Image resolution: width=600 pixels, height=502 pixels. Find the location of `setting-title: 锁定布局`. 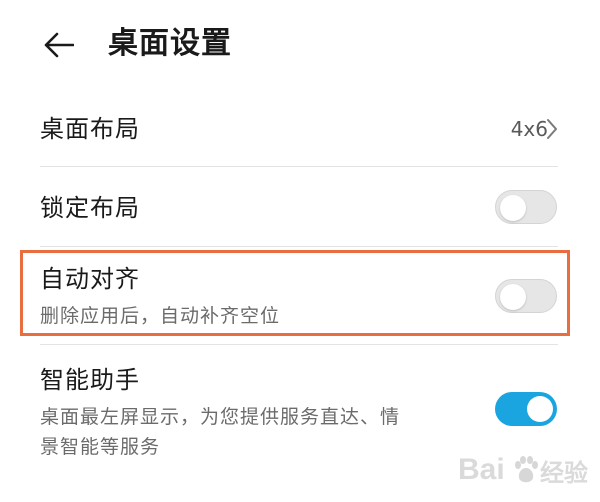

setting-title: 锁定布局 is located at coordinates (90, 208).